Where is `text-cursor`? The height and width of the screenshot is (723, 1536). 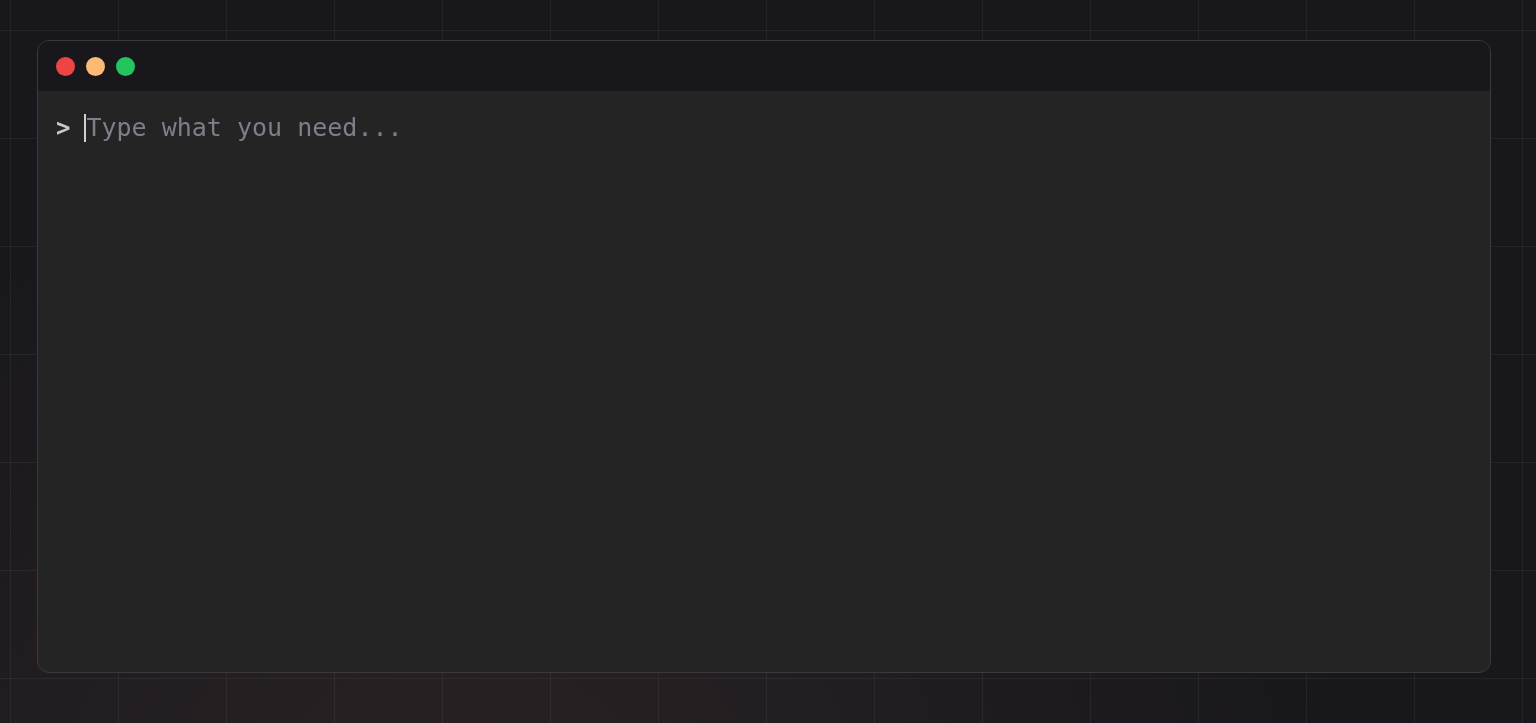
text-cursor is located at coordinates (85, 127).